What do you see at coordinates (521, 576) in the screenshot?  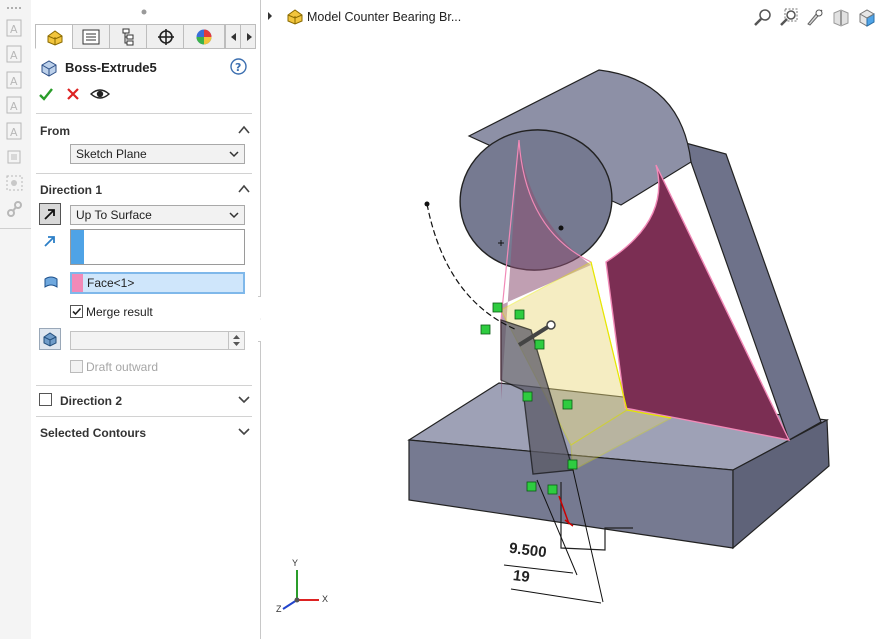 I see `dimension-value-2: 19` at bounding box center [521, 576].